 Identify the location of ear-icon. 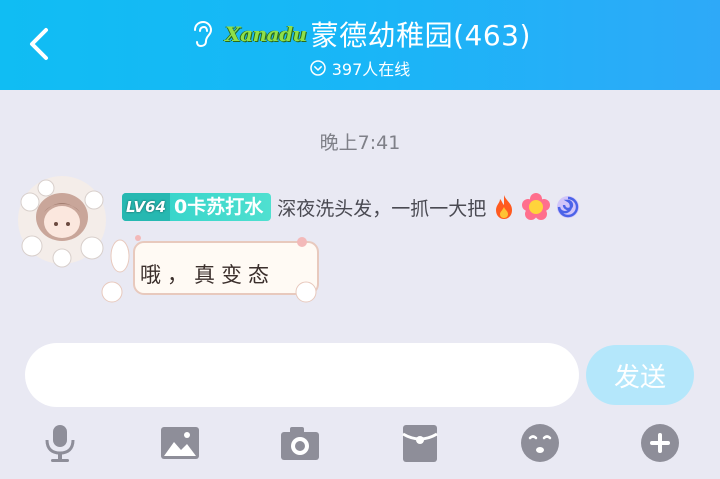
(201, 34).